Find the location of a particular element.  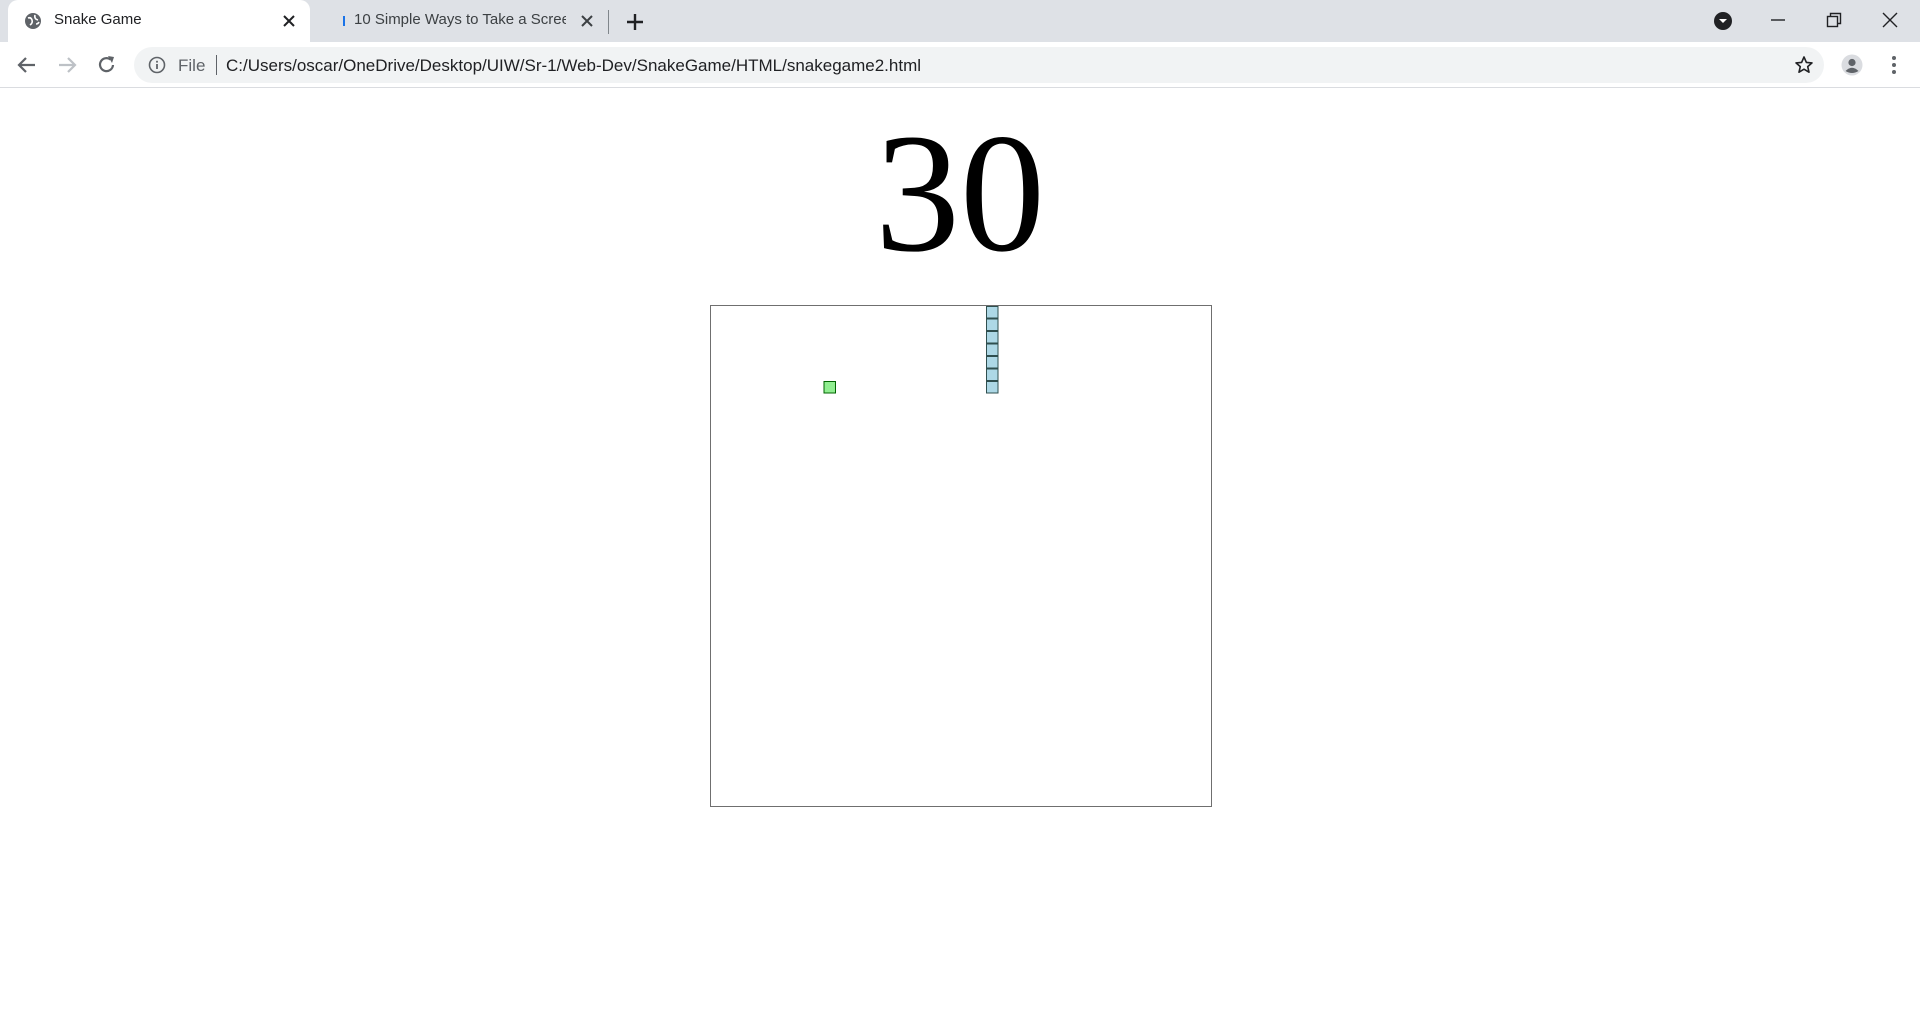

loading-icon is located at coordinates (345, 21).